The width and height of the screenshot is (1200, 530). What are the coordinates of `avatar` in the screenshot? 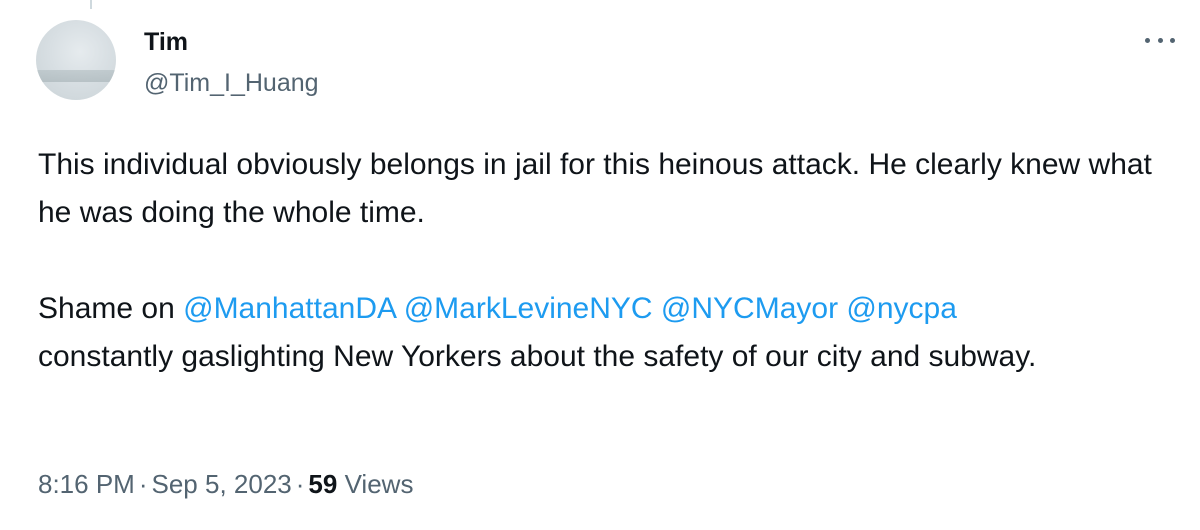 It's located at (76, 60).